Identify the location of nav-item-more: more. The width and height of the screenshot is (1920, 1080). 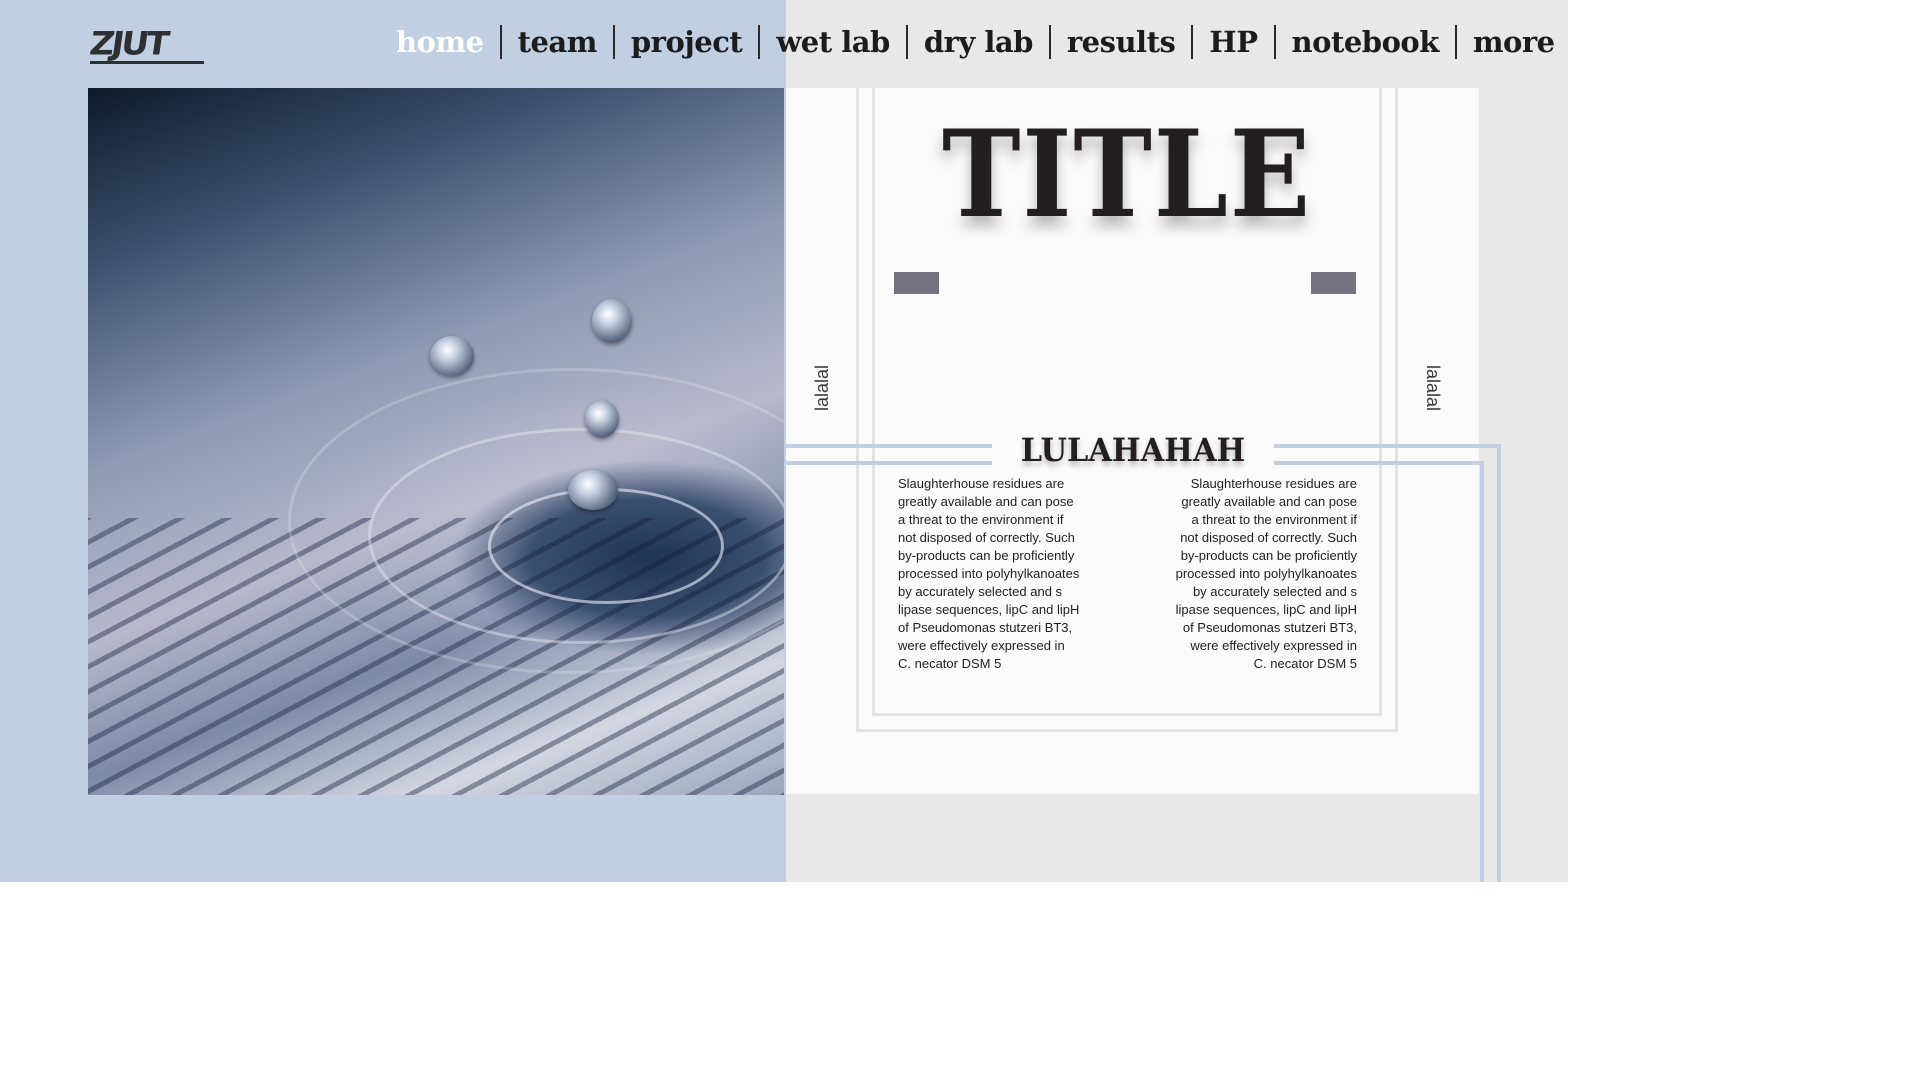
(1514, 42).